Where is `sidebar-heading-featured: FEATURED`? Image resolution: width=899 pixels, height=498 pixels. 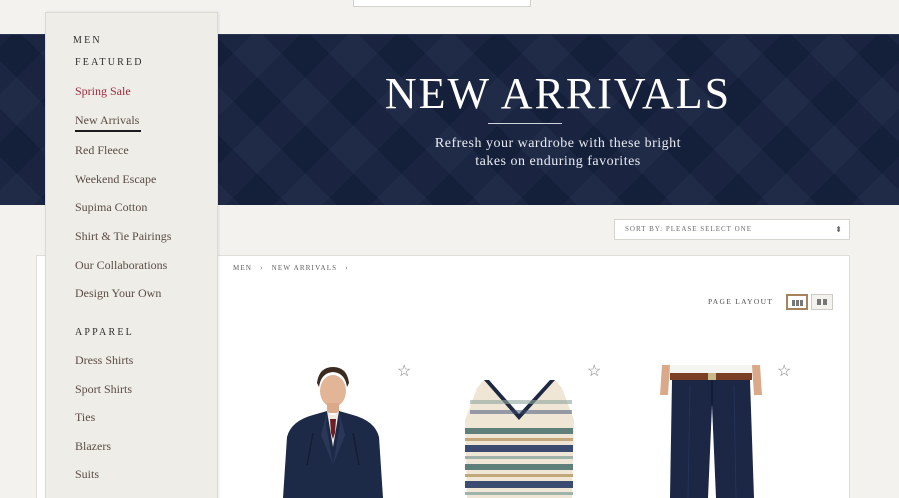
sidebar-heading-featured: FEATURED is located at coordinates (109, 62).